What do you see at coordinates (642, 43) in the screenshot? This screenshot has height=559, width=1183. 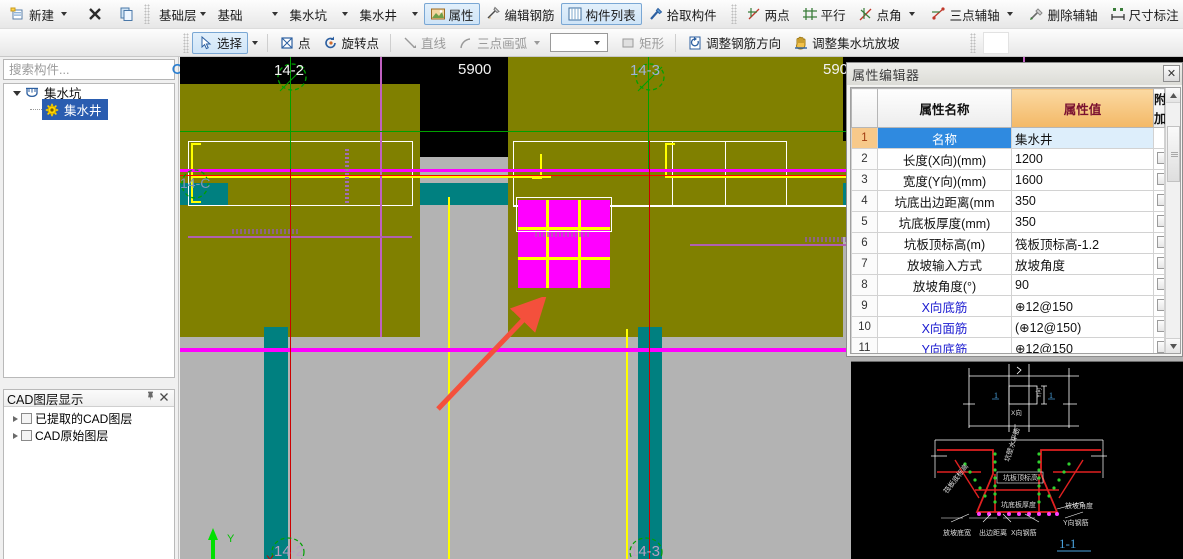 I see `rectangle-tool-button: 矩形` at bounding box center [642, 43].